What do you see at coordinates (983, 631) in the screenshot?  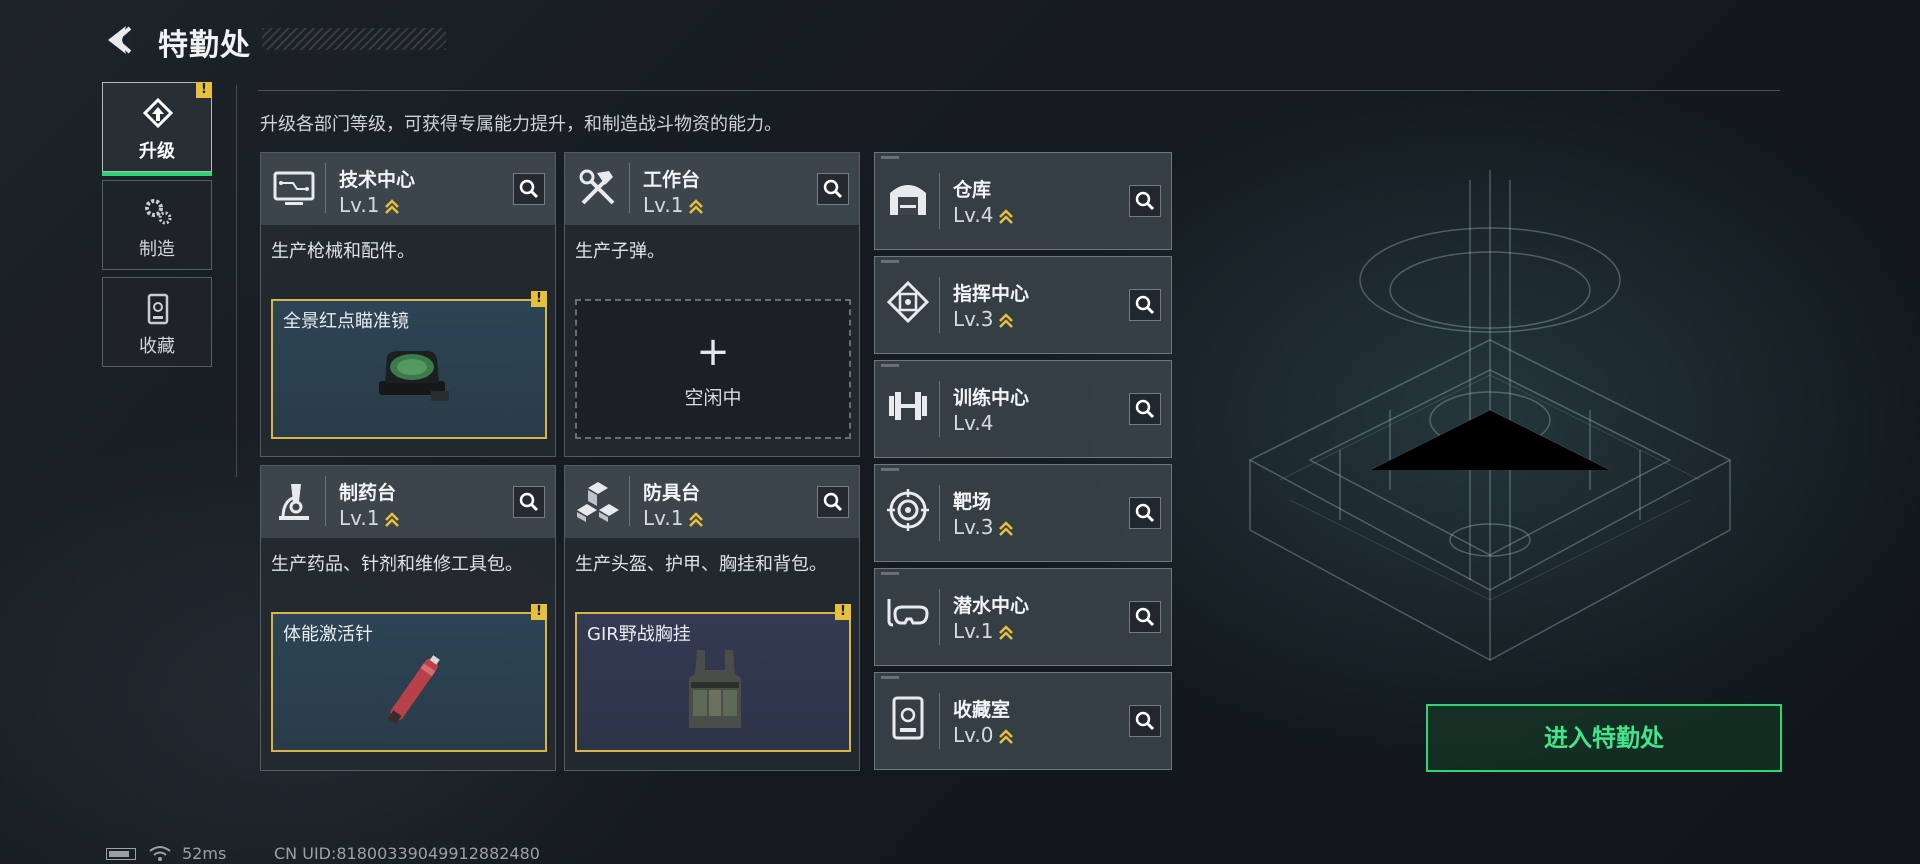 I see `facility-level: Lv.1` at bounding box center [983, 631].